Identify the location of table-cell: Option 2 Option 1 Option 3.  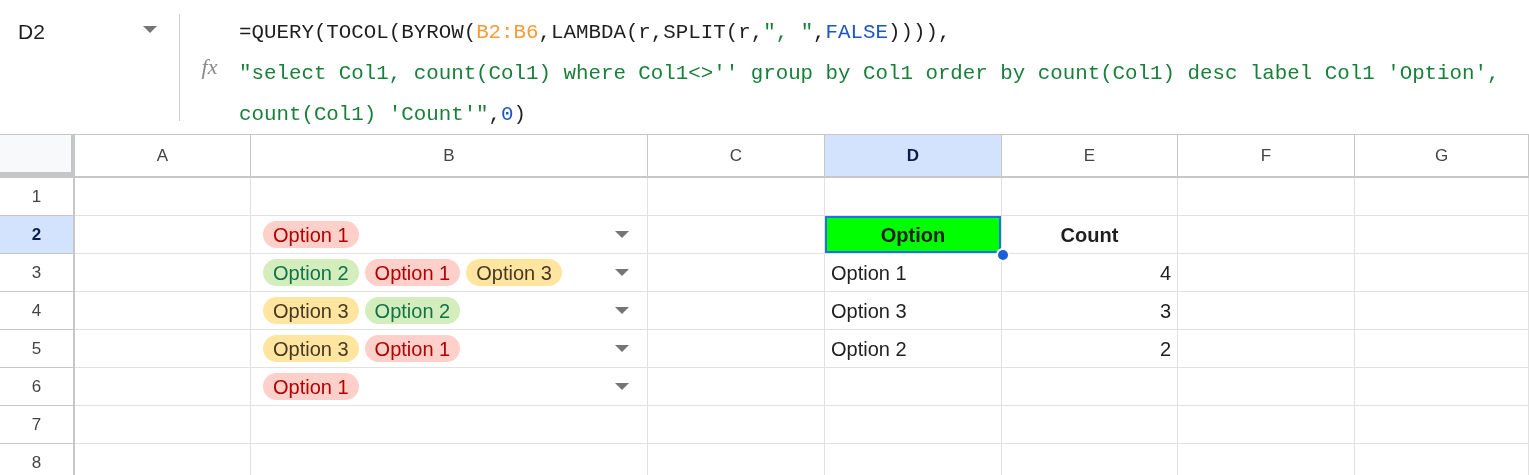
(449, 273).